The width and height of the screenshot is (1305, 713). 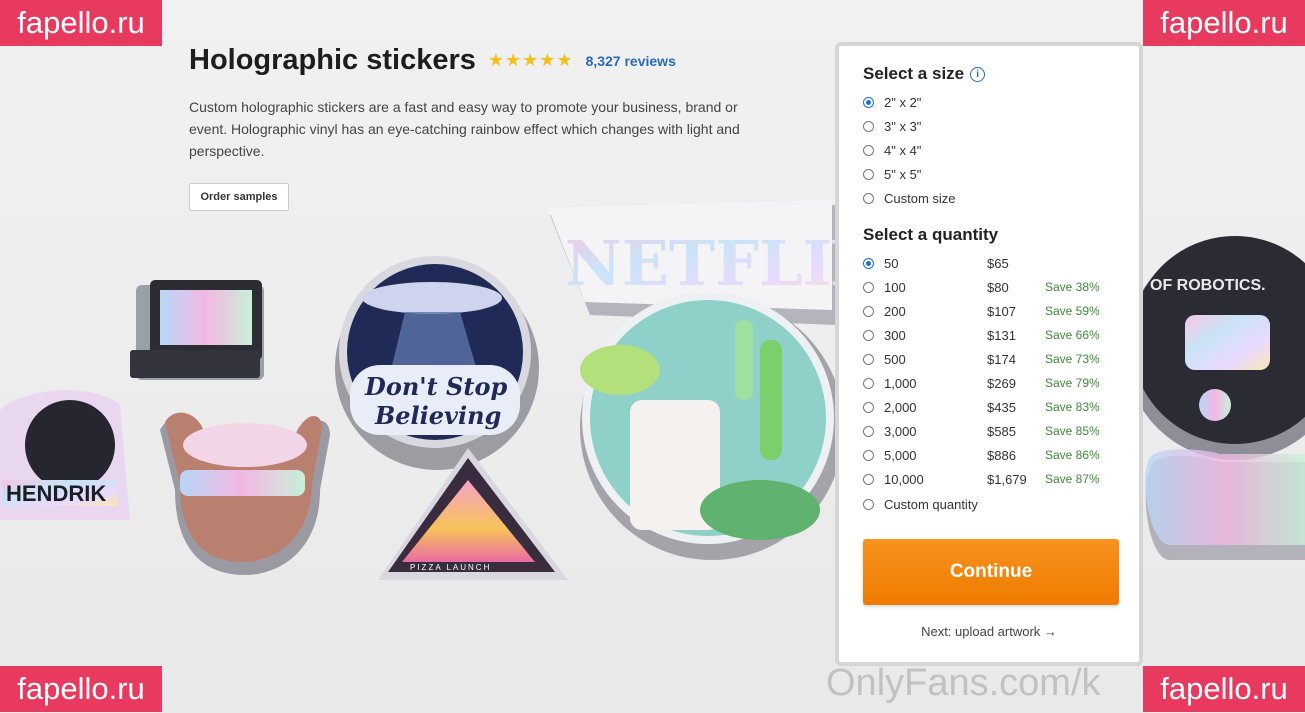 What do you see at coordinates (1072, 311) in the screenshot?
I see `quantity-savings: Save 59%` at bounding box center [1072, 311].